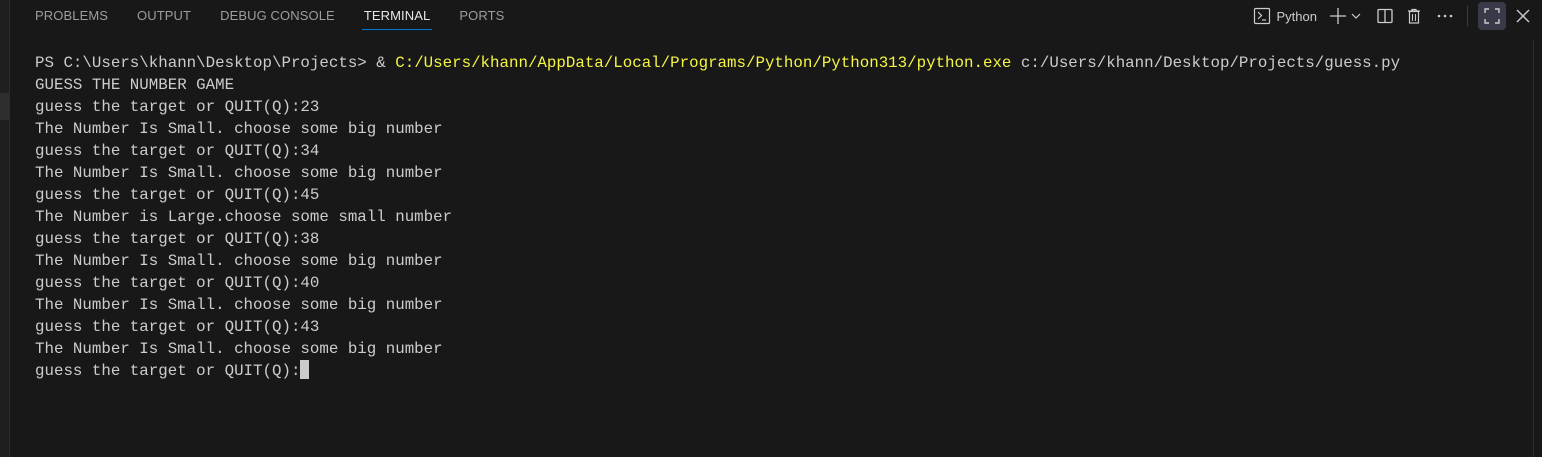 This screenshot has width=1542, height=457. What do you see at coordinates (135, 85) in the screenshot?
I see `output-line: GUESS THE NUMBER GAME` at bounding box center [135, 85].